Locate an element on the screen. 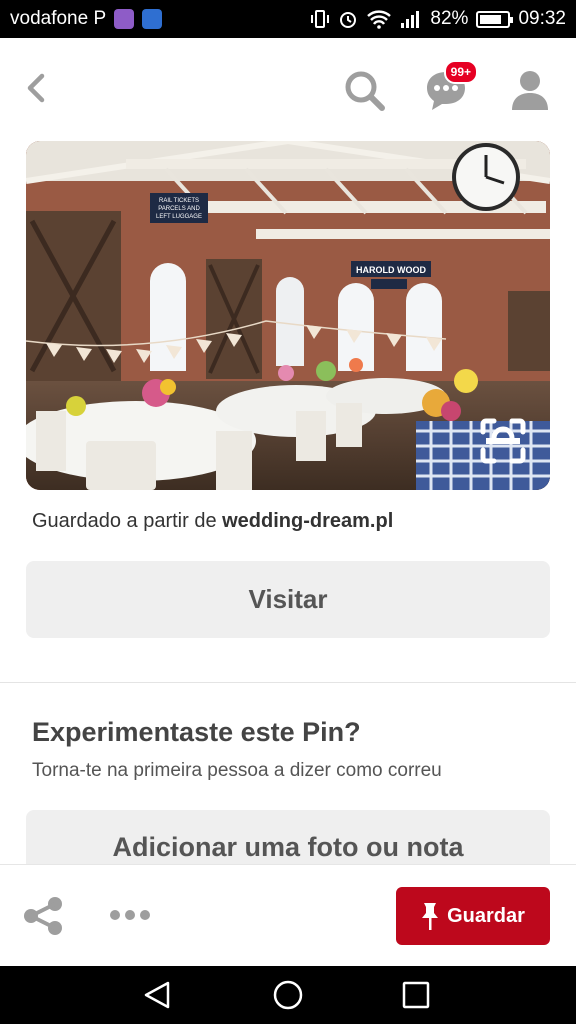  search-icon is located at coordinates (365, 91).